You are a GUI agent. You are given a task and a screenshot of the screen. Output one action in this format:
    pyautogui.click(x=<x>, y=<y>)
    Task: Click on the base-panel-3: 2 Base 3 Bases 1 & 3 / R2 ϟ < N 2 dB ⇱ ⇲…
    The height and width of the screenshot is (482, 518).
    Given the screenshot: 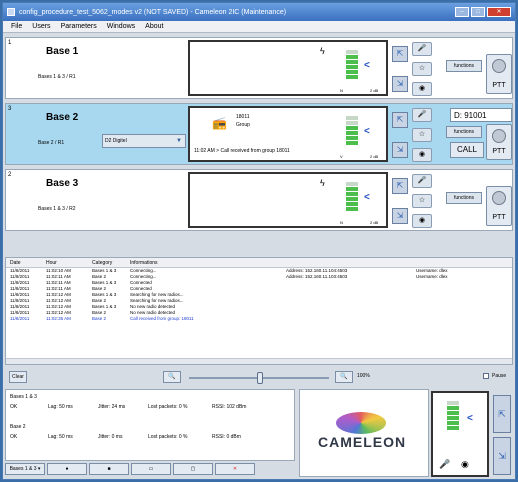 What is the action you would take?
    pyautogui.click(x=259, y=200)
    